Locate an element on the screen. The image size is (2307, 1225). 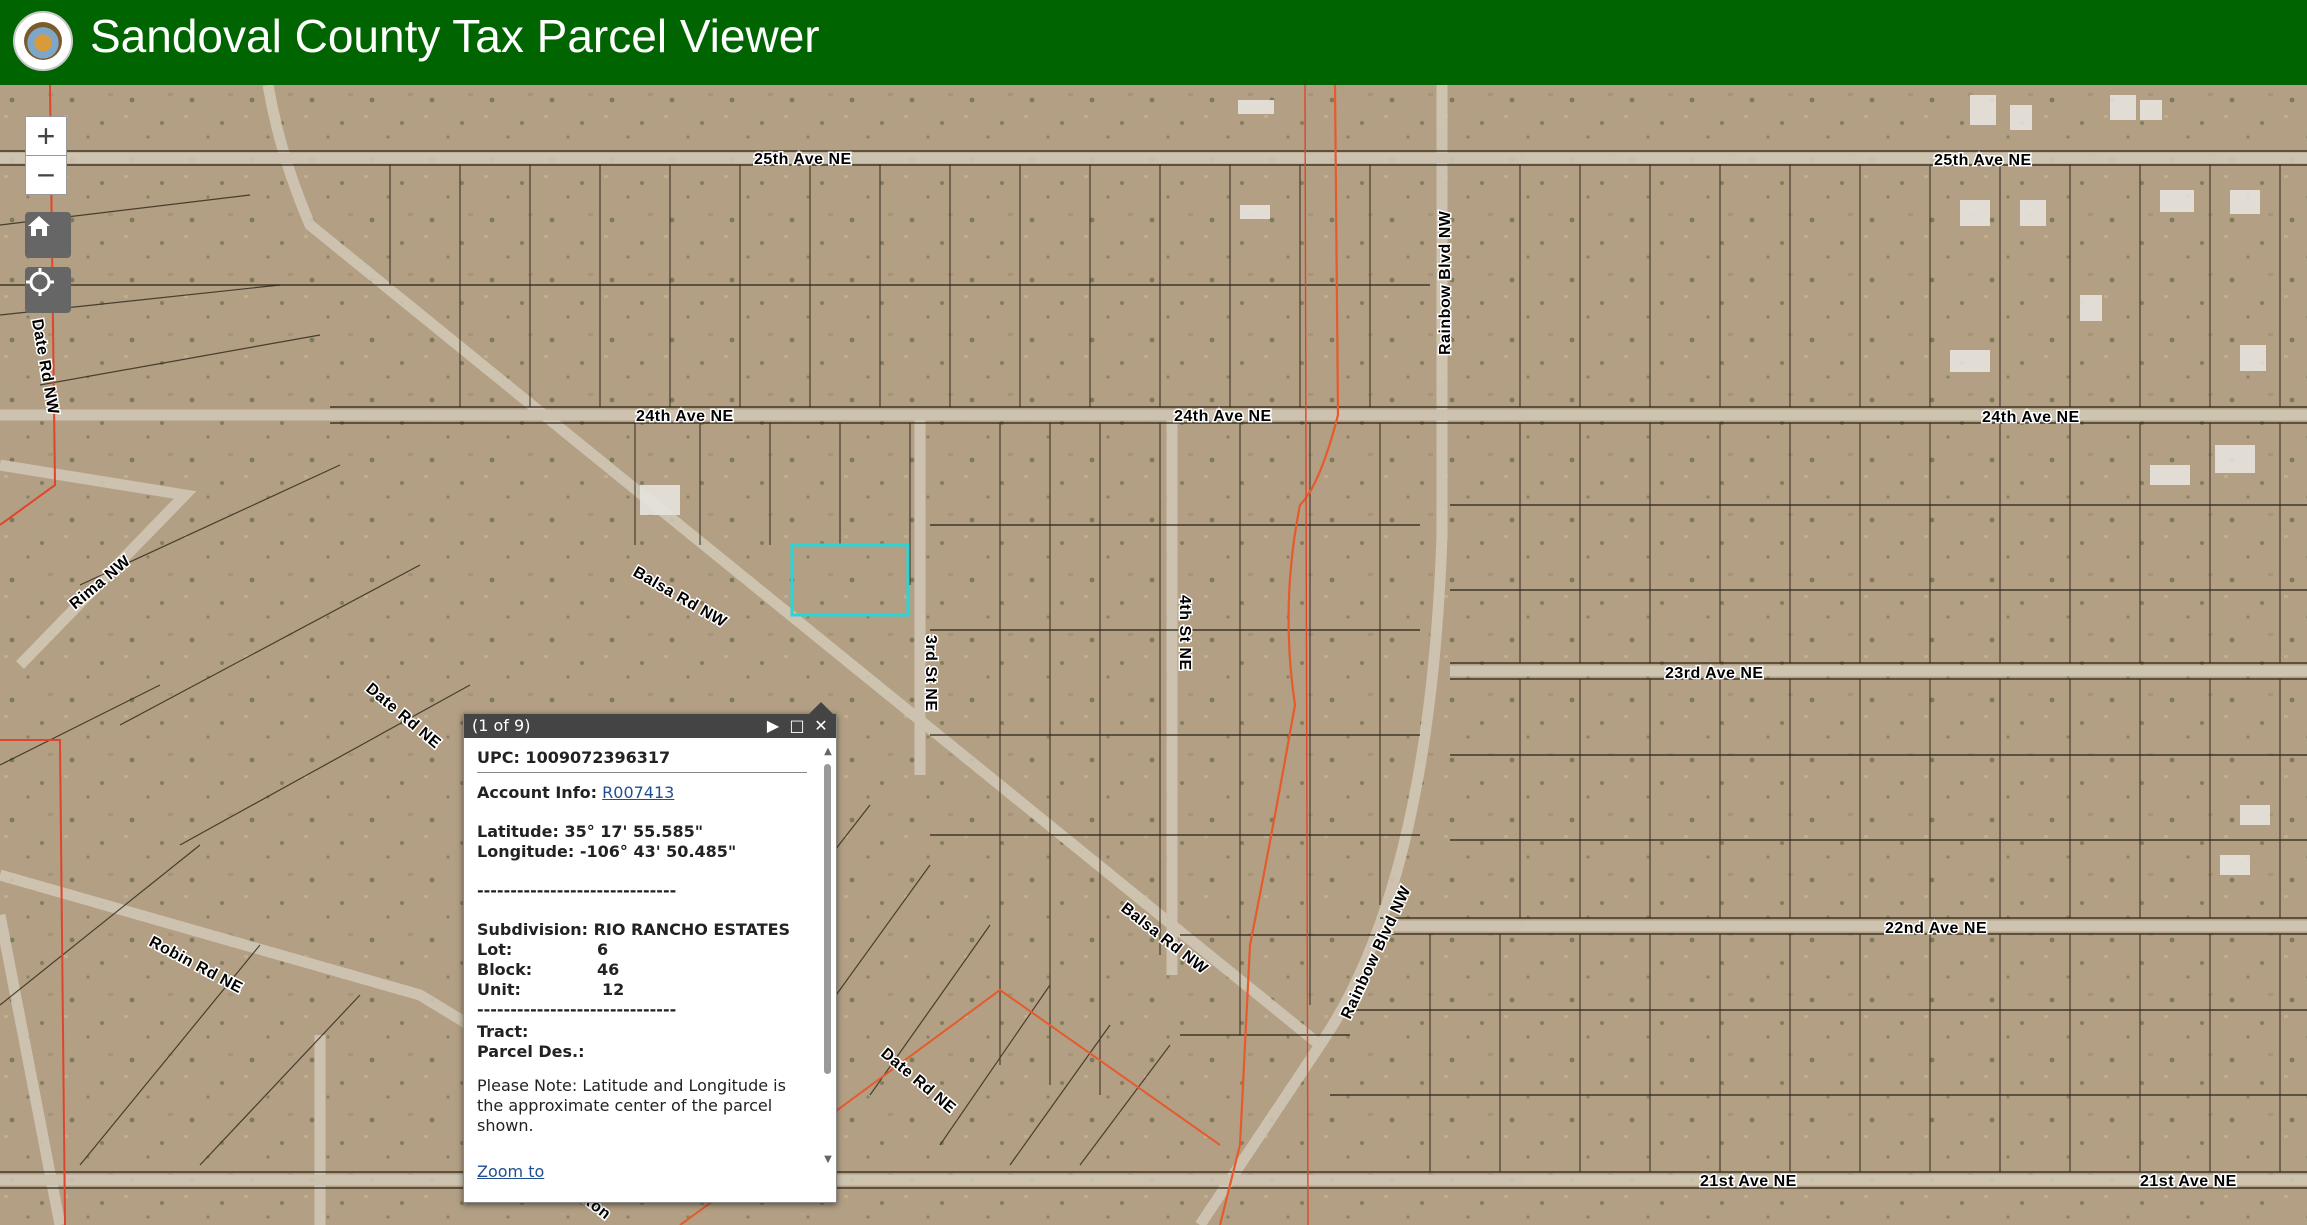
popup-scrollbar: ▲ ▼ is located at coordinates (828, 956).